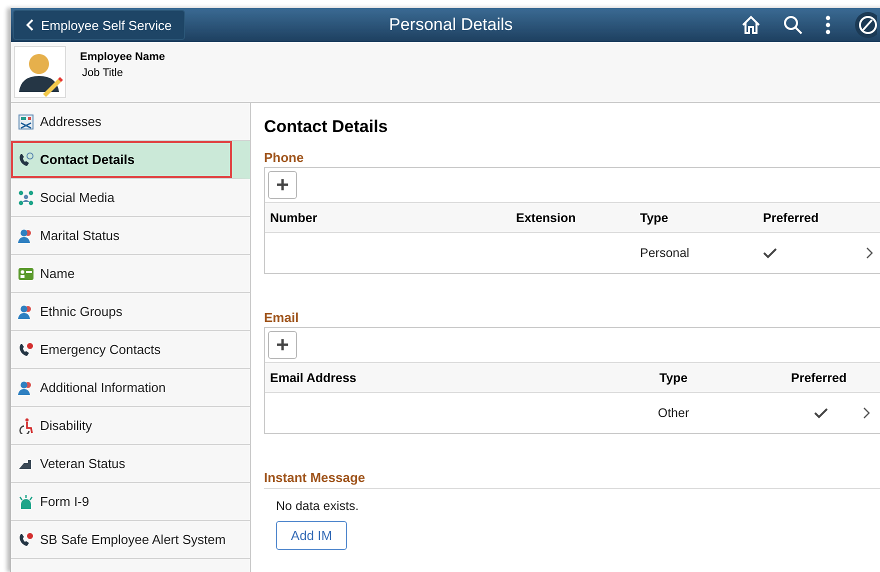  What do you see at coordinates (122, 57) in the screenshot?
I see `employee-name: Employee Name` at bounding box center [122, 57].